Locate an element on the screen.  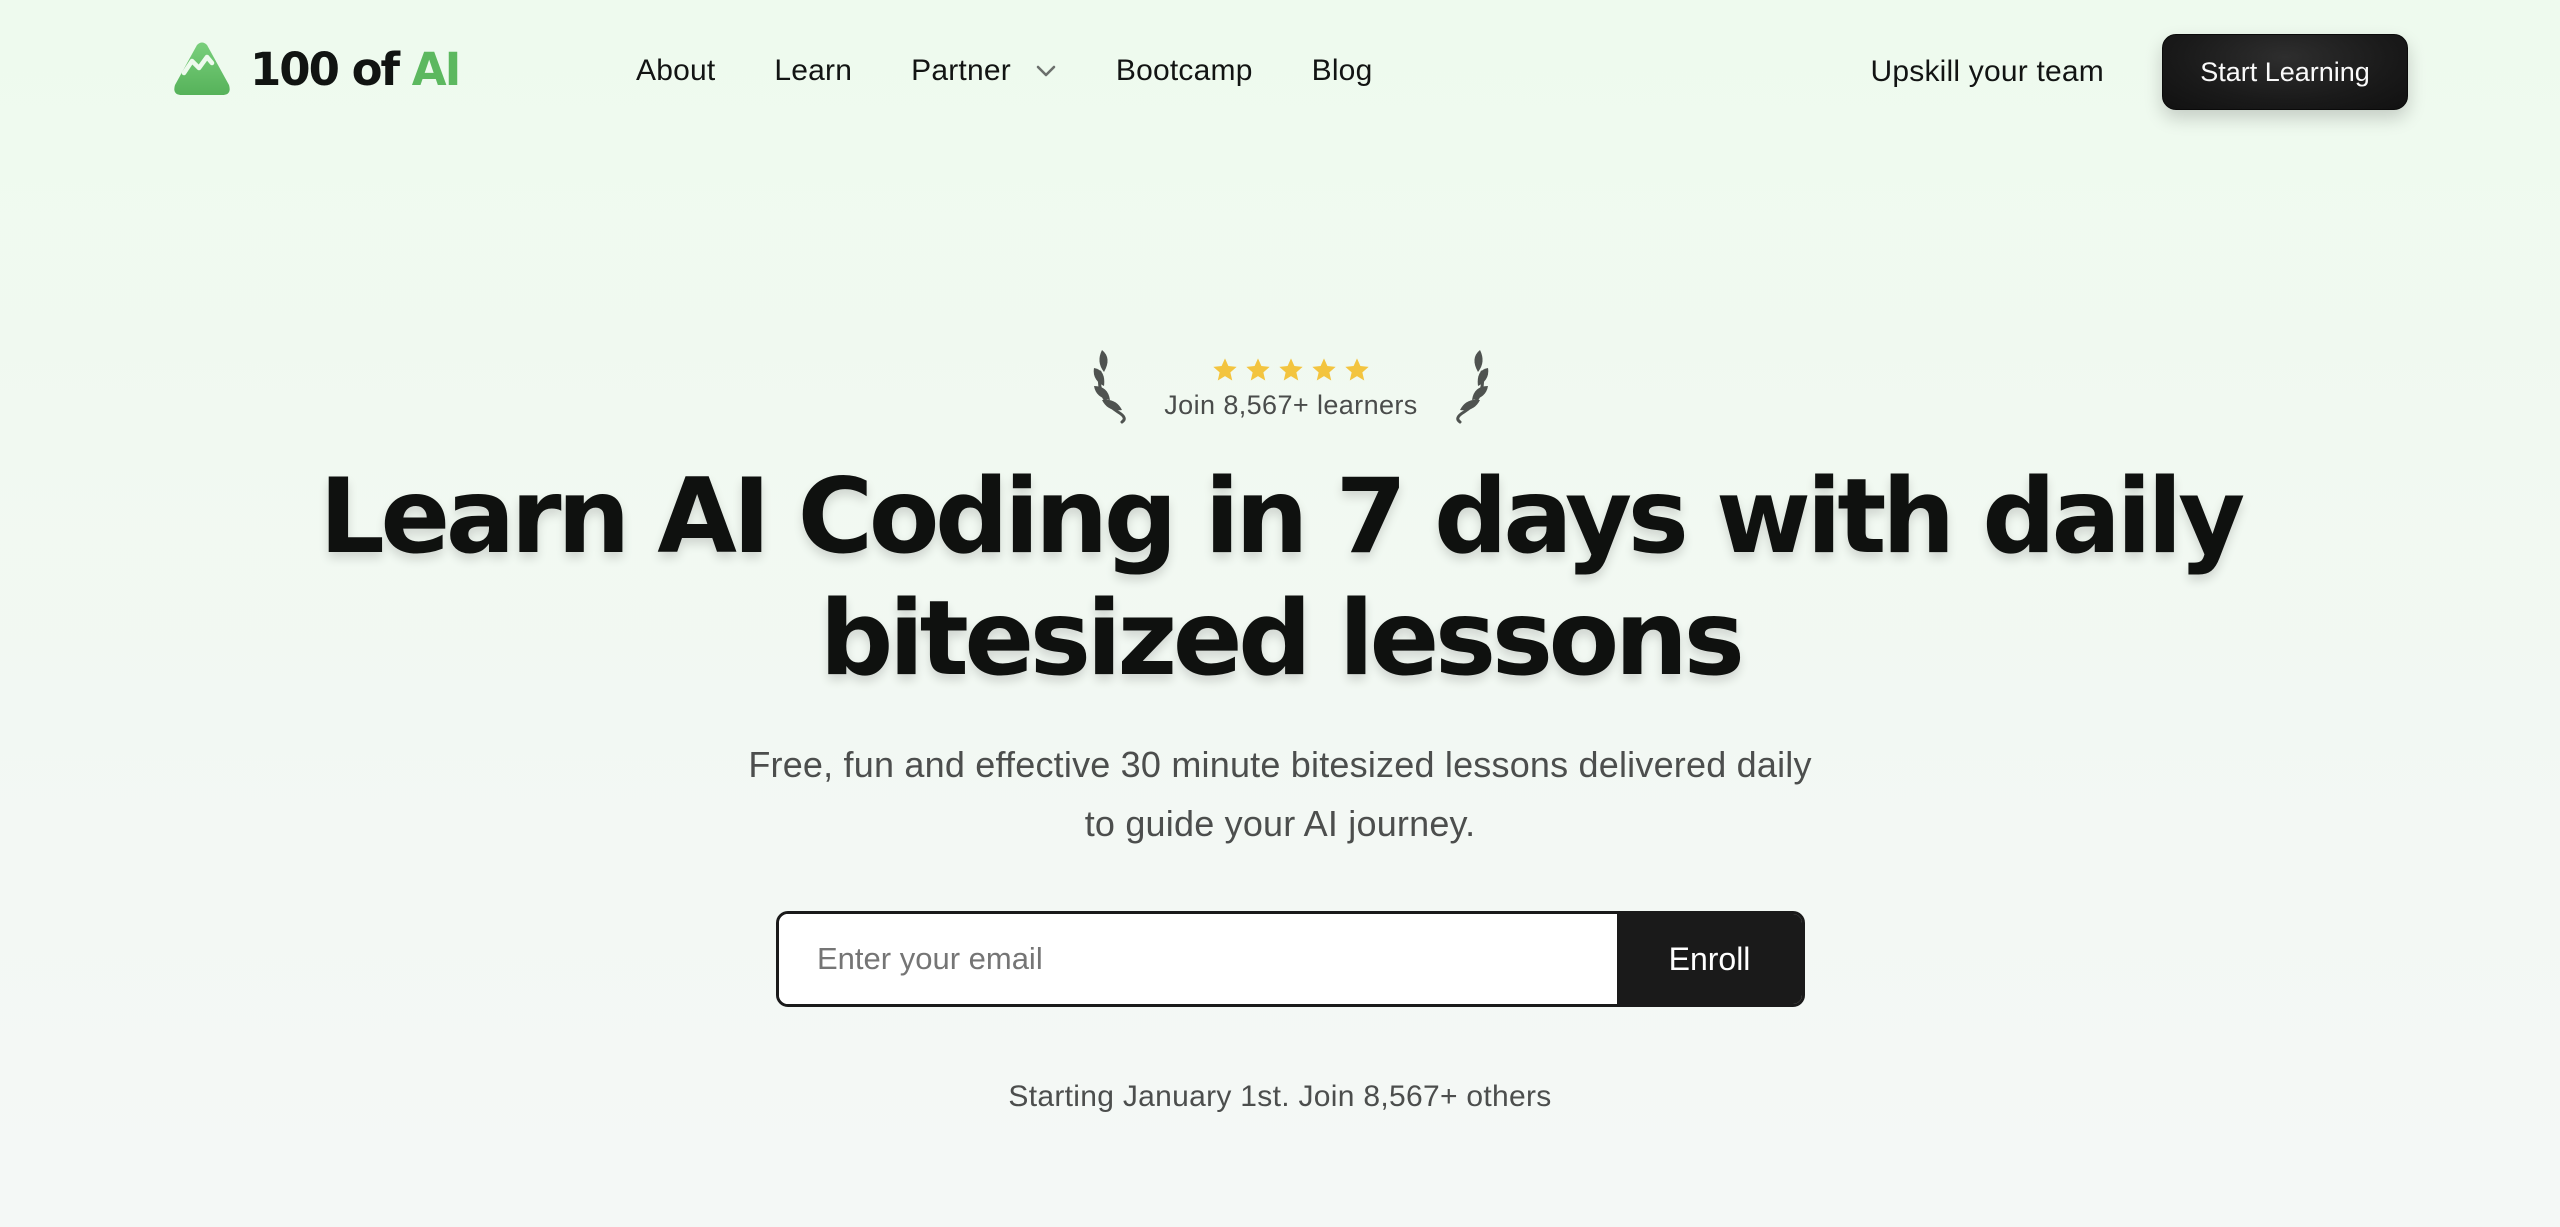
subtitle-line-2: to guide your AI journey. is located at coordinates (1280, 823).